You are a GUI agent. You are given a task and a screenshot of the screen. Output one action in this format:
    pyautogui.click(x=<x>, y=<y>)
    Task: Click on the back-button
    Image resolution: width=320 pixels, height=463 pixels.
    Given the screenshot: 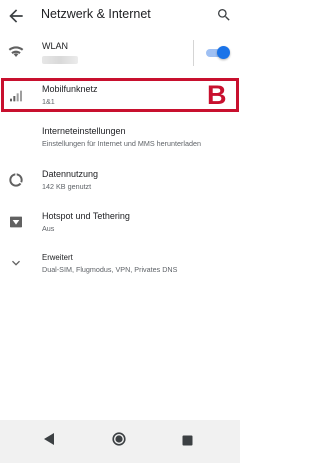 What is the action you would take?
    pyautogui.click(x=16, y=16)
    